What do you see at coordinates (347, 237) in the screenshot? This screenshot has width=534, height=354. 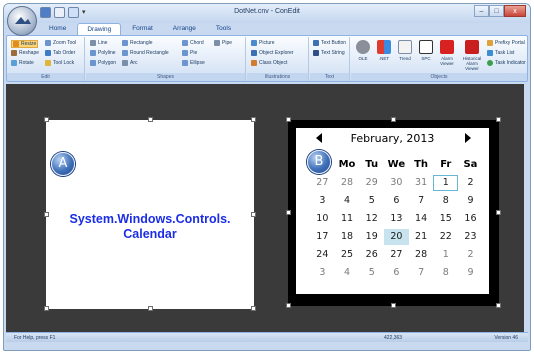 I see `calendar-day: 18` at bounding box center [347, 237].